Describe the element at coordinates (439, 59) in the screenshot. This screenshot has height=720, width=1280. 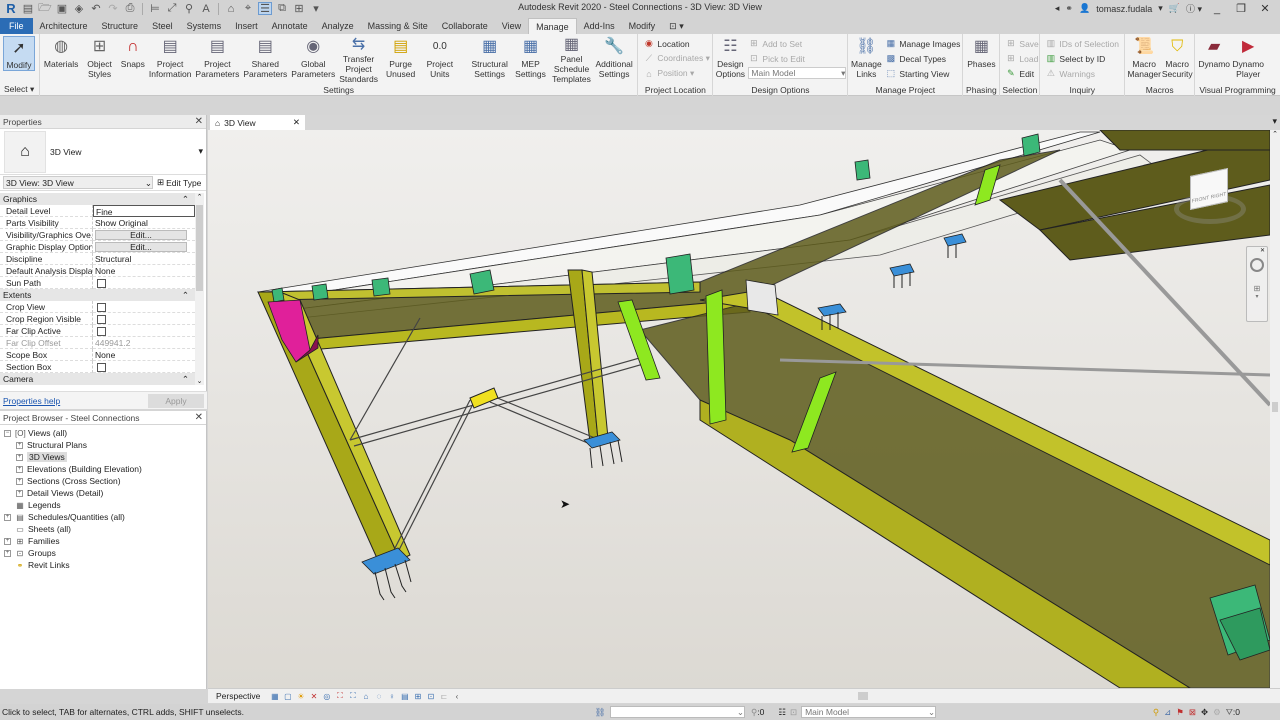
I see `project-units-button: 0.0 Project Units` at that location.